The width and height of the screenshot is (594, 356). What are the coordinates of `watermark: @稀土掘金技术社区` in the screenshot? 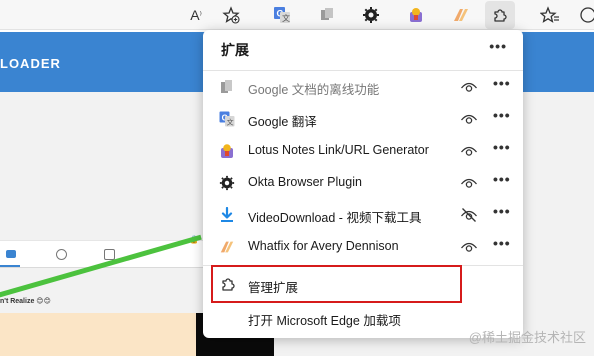 It's located at (527, 337).